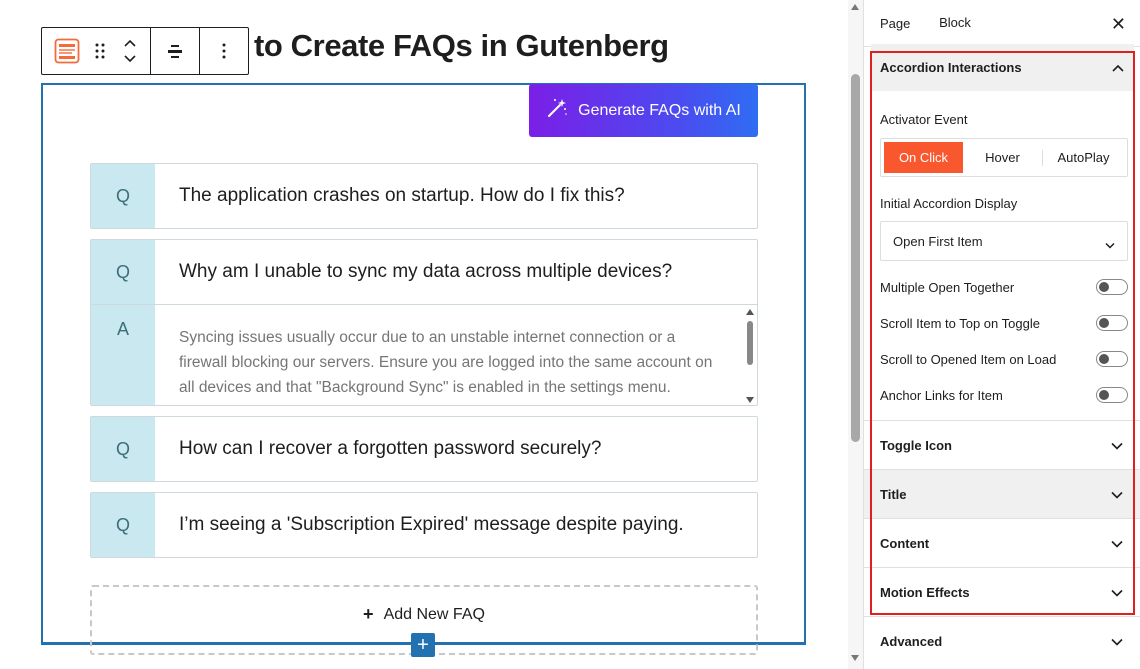 Image resolution: width=1140 pixels, height=669 pixels. I want to click on panel-motion-effects: Motion Effects, so click(1002, 591).